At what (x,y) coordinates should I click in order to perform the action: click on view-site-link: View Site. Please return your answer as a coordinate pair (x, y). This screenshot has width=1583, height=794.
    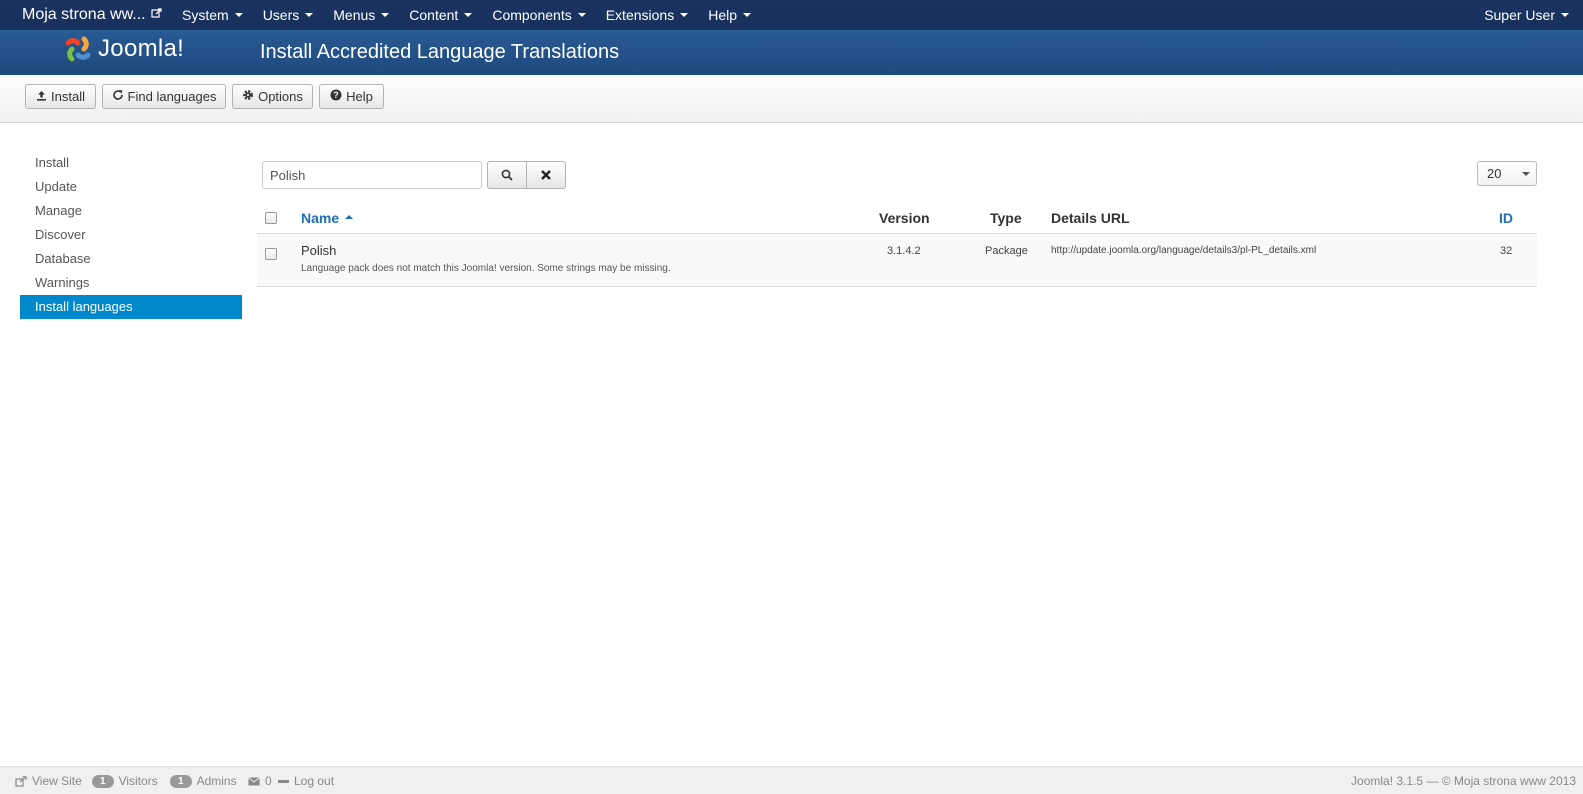
    Looking at the image, I should click on (48, 781).